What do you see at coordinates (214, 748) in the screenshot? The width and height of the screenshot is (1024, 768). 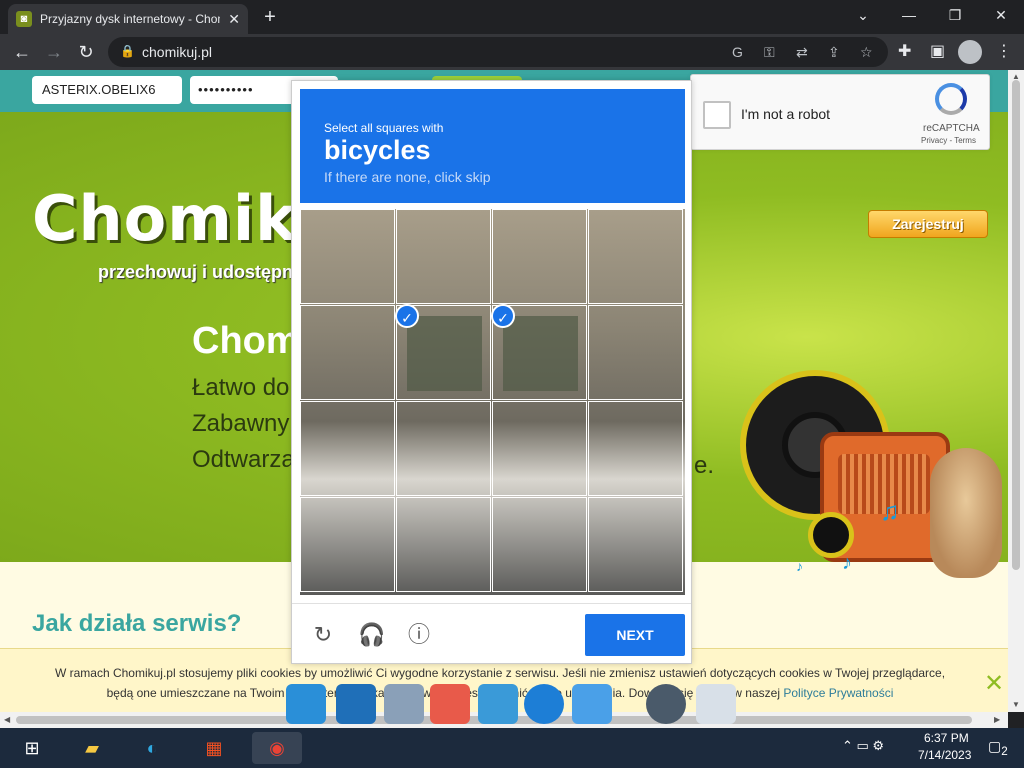 I see `store-icon: ▦` at bounding box center [214, 748].